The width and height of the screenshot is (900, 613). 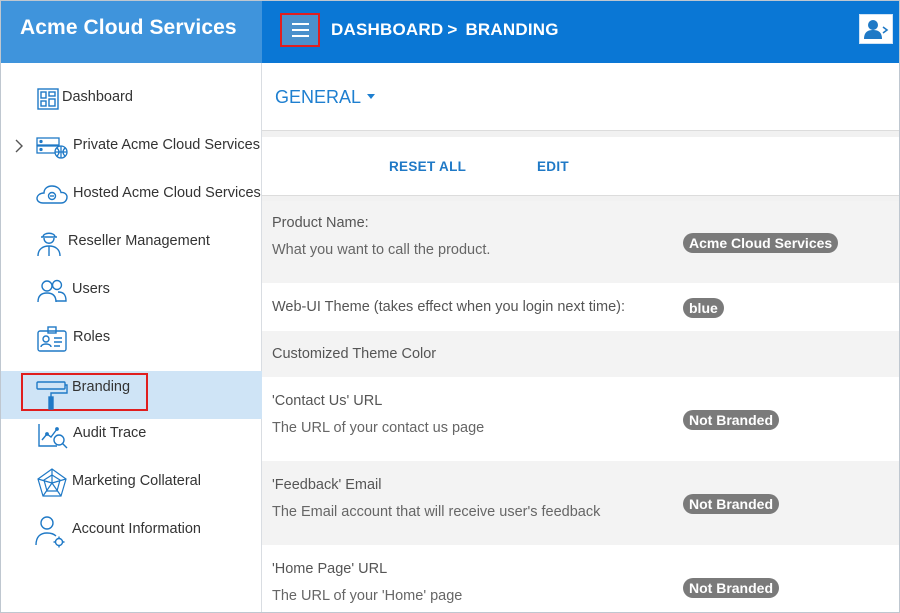 I want to click on app-title: Acme Cloud Services, so click(x=131, y=32).